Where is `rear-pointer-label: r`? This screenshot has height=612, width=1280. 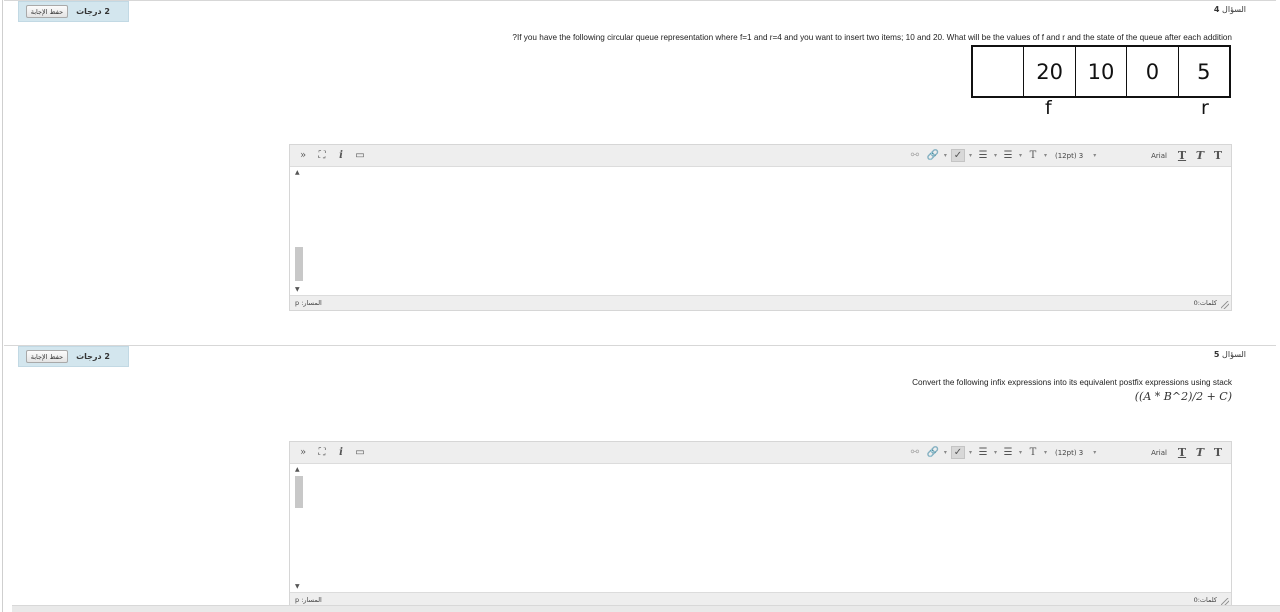
rear-pointer-label: r is located at coordinates (1205, 108).